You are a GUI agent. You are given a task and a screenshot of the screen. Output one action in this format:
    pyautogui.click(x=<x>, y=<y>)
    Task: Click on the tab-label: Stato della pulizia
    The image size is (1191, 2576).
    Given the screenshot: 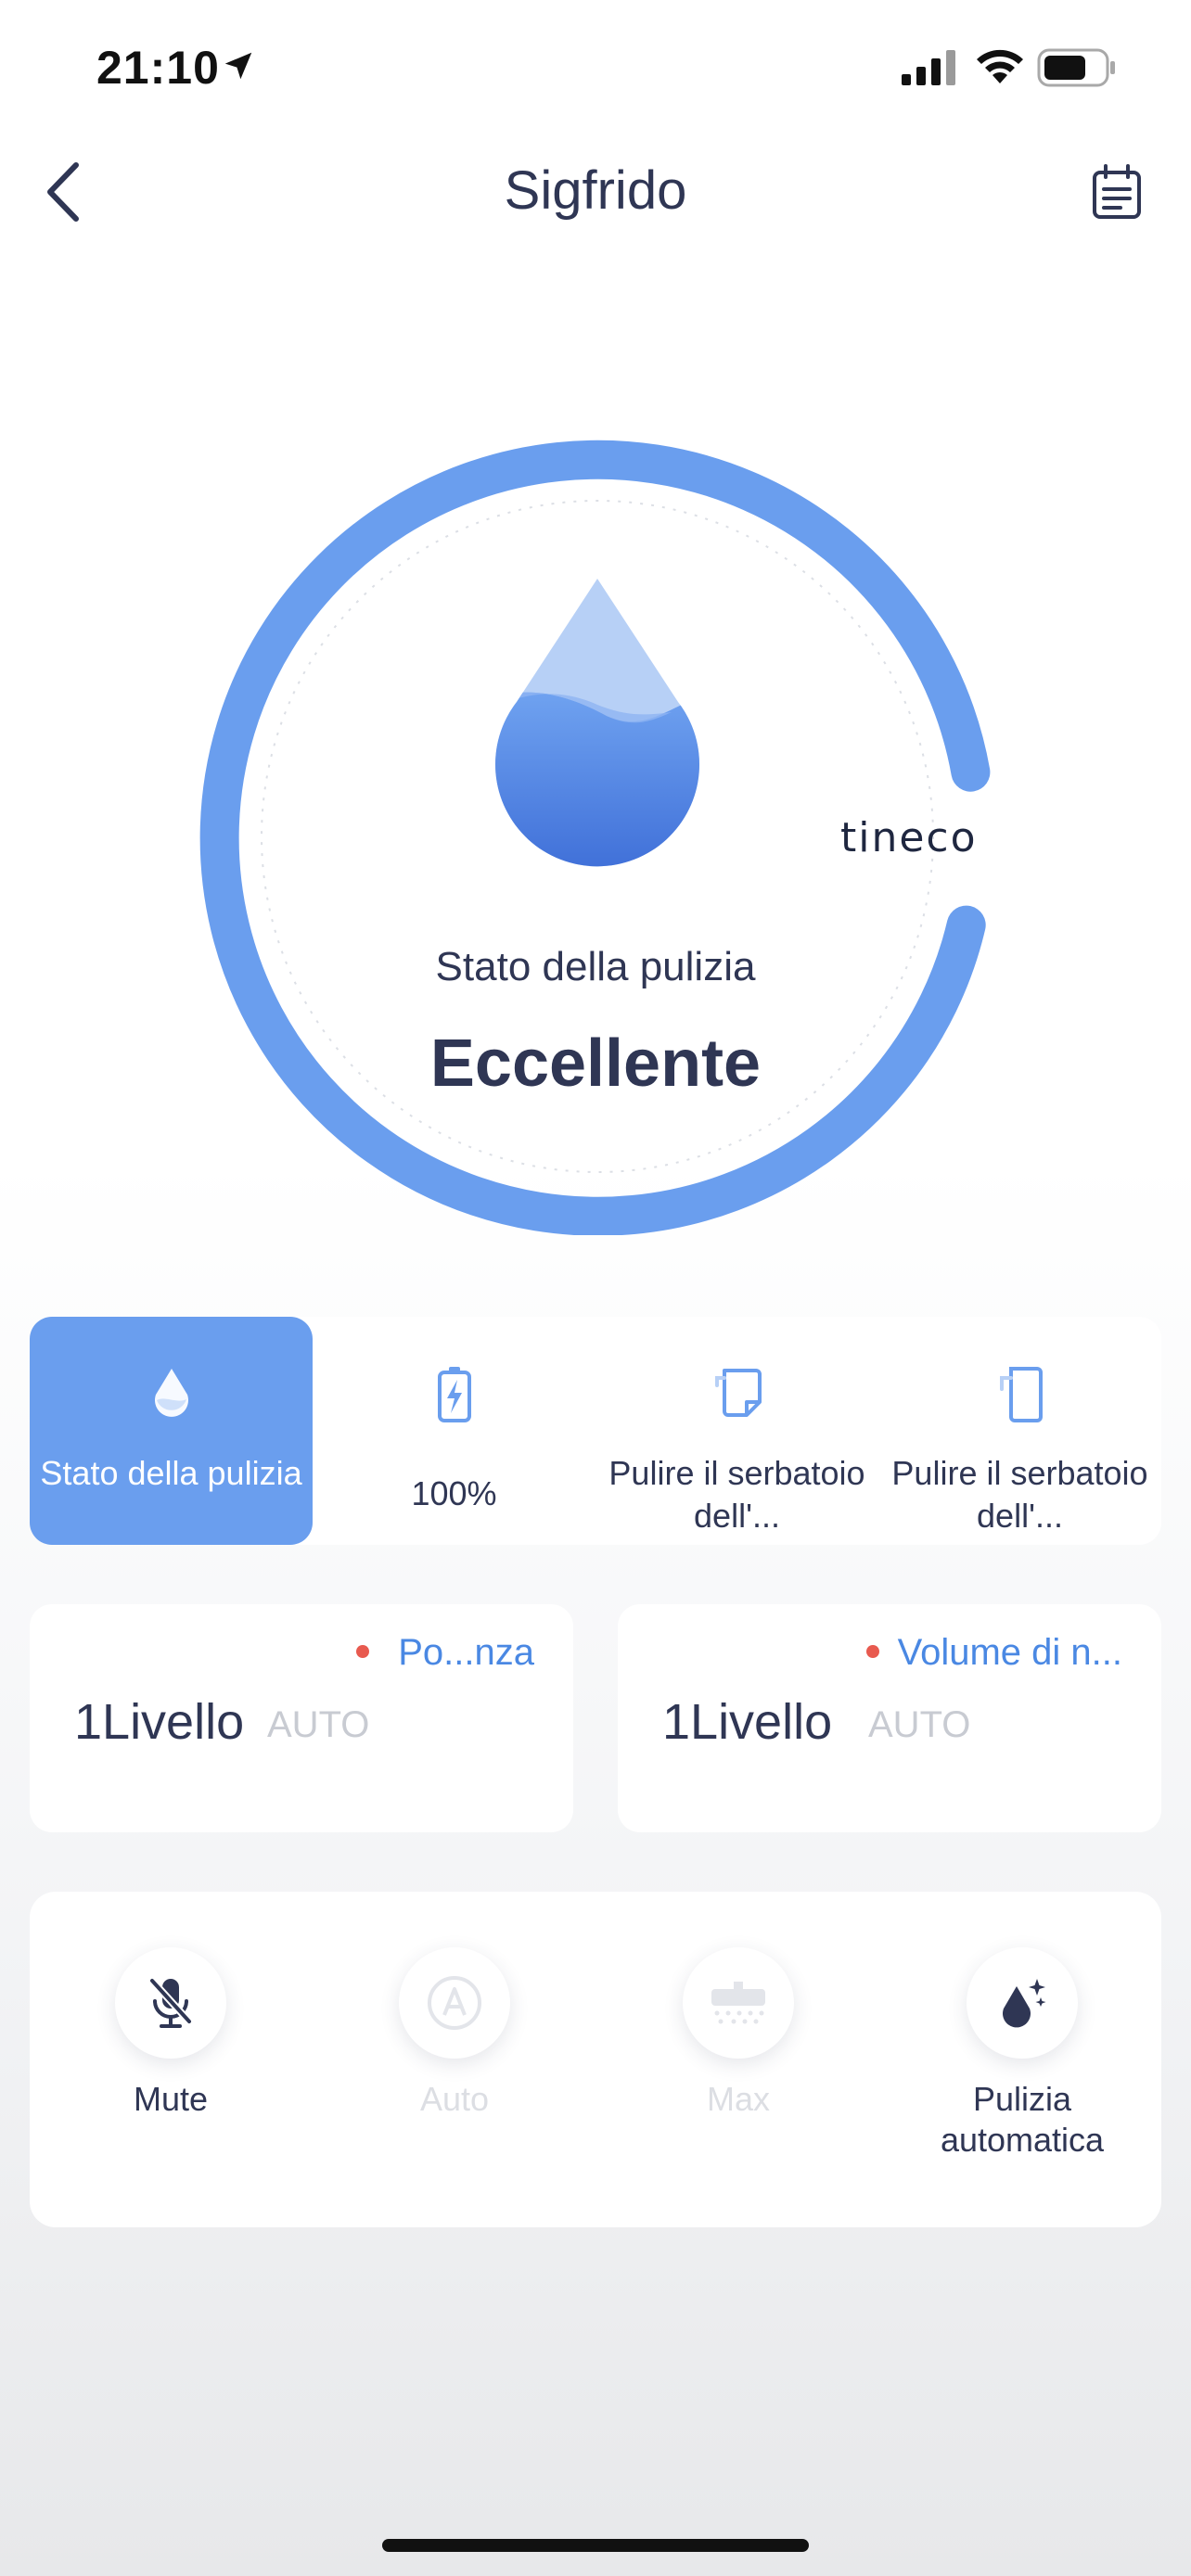 What is the action you would take?
    pyautogui.click(x=171, y=1473)
    